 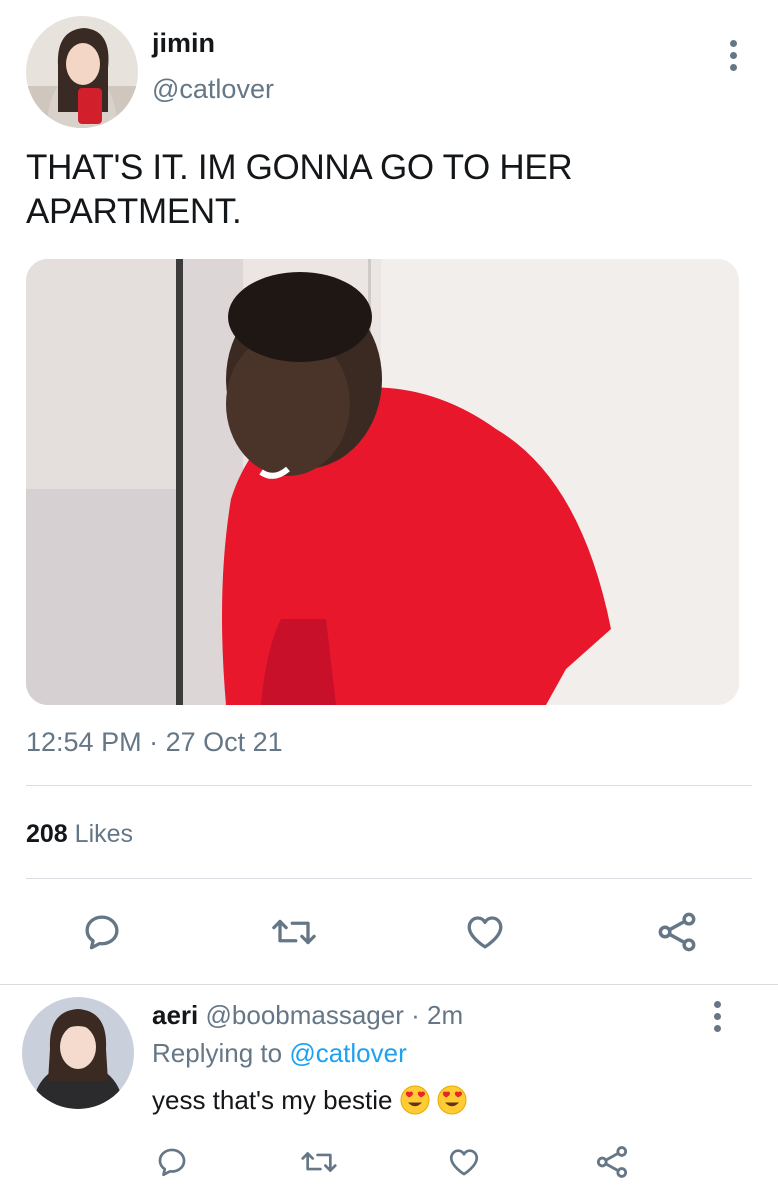 What do you see at coordinates (213, 89) in the screenshot?
I see `author-handle: @catlover` at bounding box center [213, 89].